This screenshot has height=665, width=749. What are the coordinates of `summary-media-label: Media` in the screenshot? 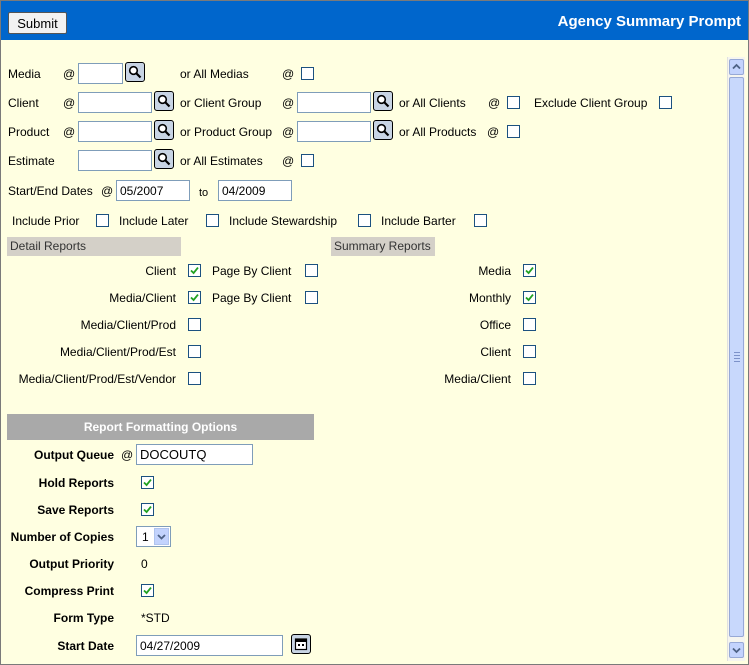 It's located at (494, 271).